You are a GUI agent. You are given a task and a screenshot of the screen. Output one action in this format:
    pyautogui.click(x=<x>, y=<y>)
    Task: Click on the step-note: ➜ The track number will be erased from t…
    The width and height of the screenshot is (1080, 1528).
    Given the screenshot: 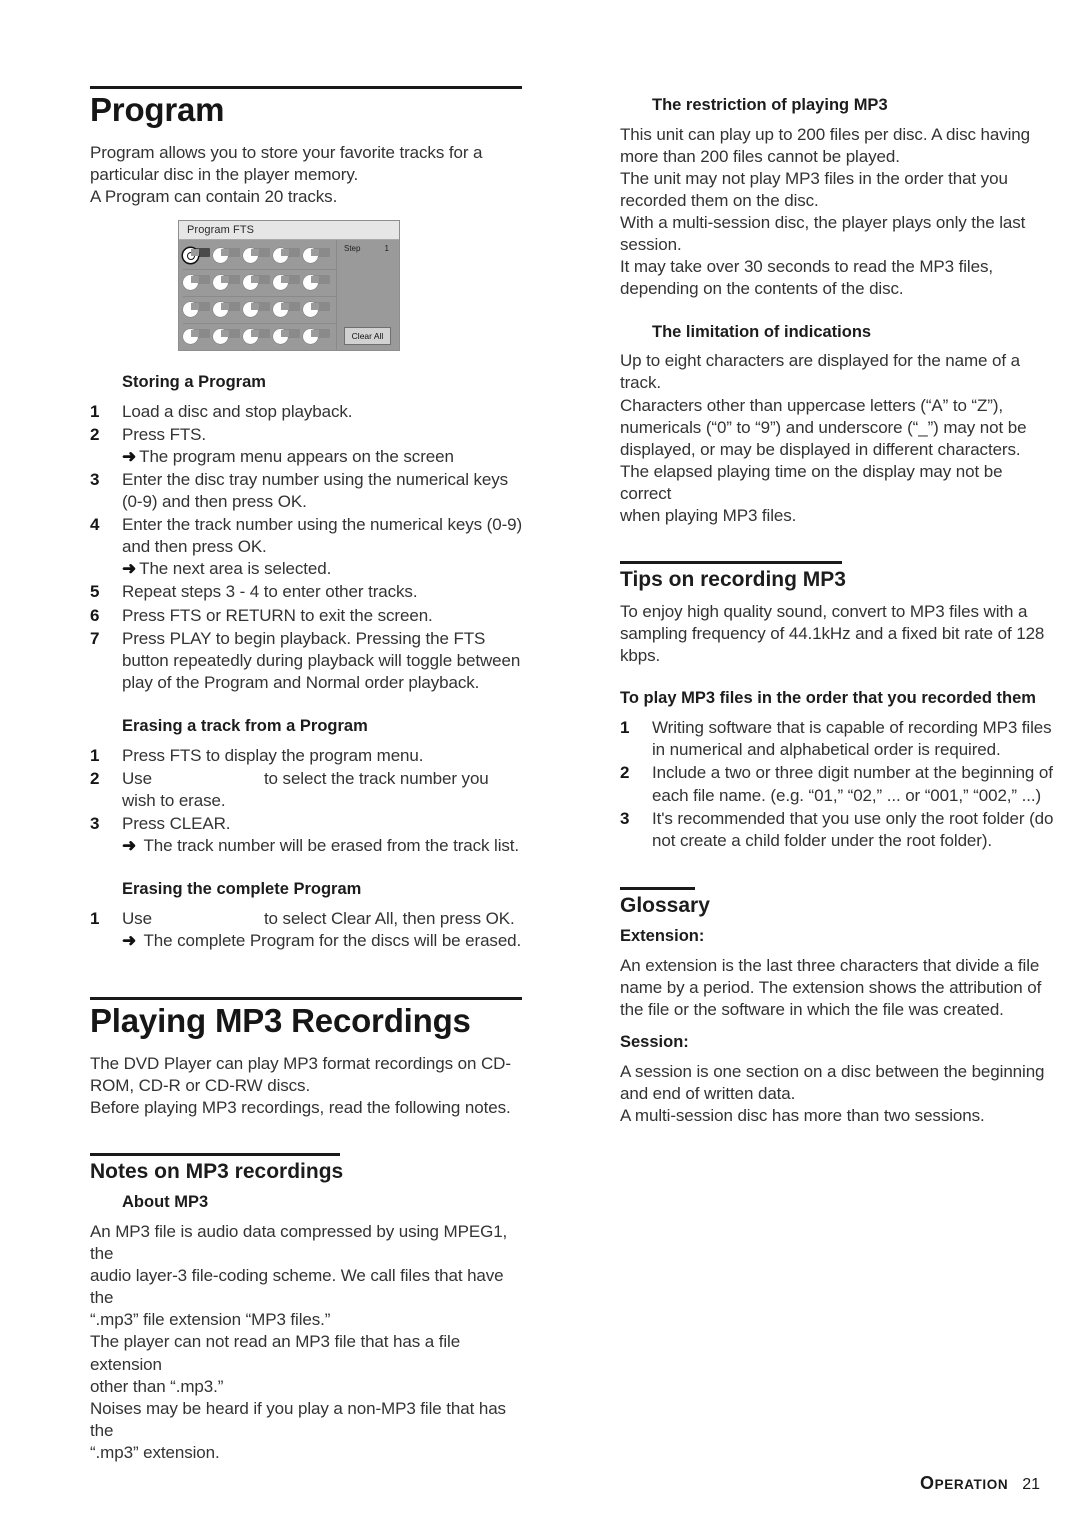 What is the action you would take?
    pyautogui.click(x=321, y=846)
    